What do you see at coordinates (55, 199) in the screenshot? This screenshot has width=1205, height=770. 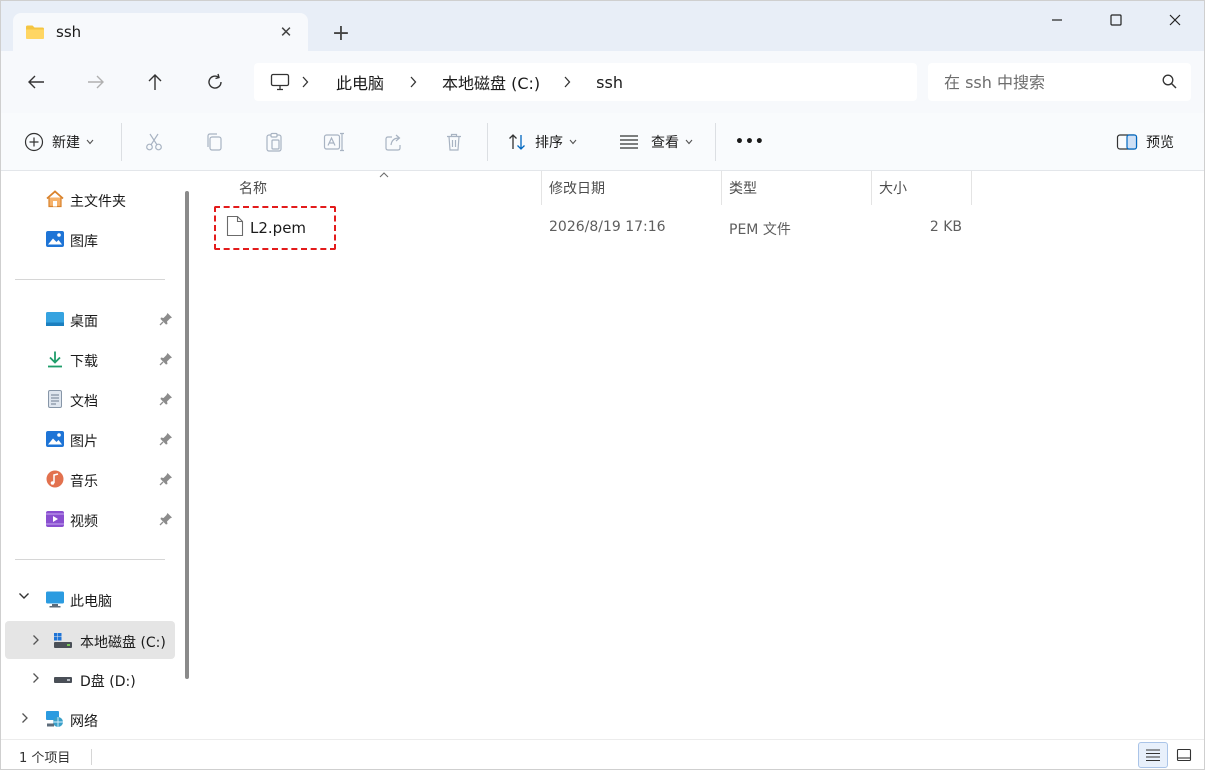 I see `home-icon` at bounding box center [55, 199].